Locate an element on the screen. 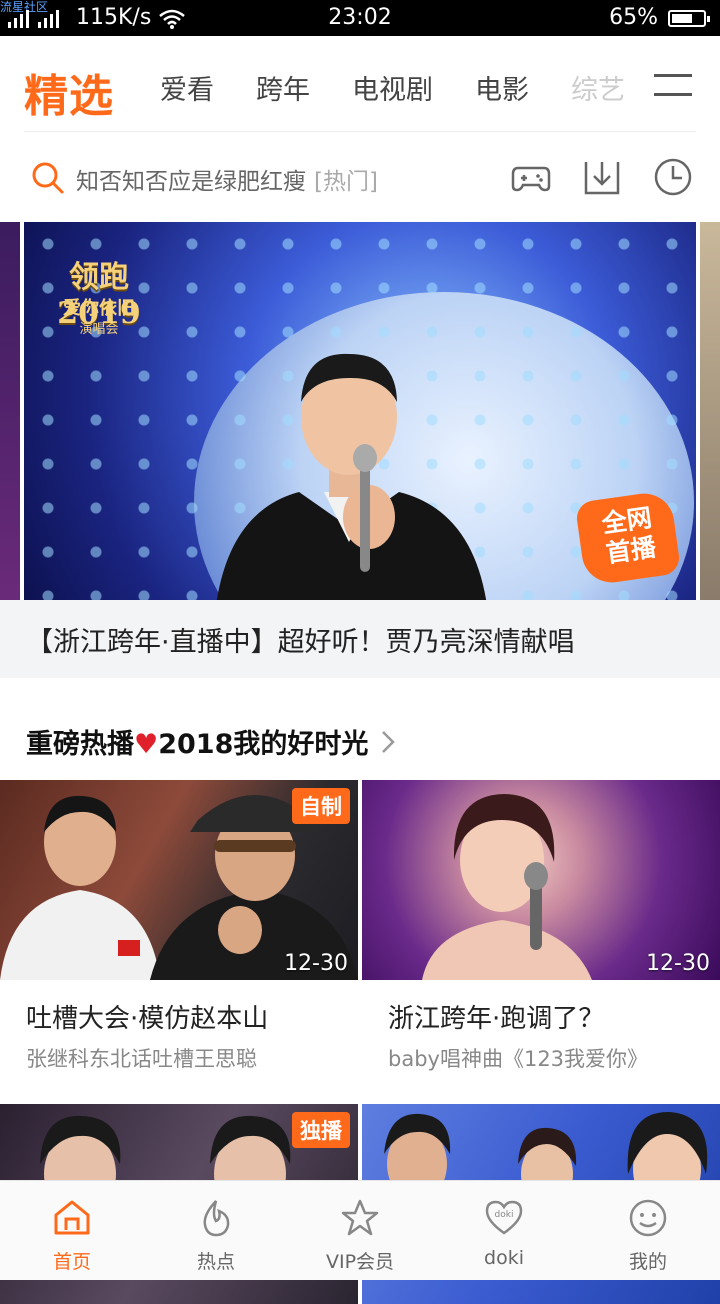 This screenshot has height=1304, width=720. tab-hot-label: 热点 is located at coordinates (215, 1262).